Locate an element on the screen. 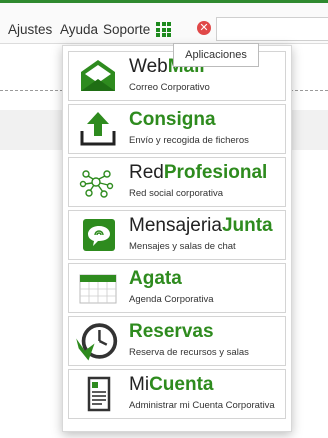 This screenshot has height=438, width=328. app-subtitle: Envío y recogida de ficheros is located at coordinates (189, 140).